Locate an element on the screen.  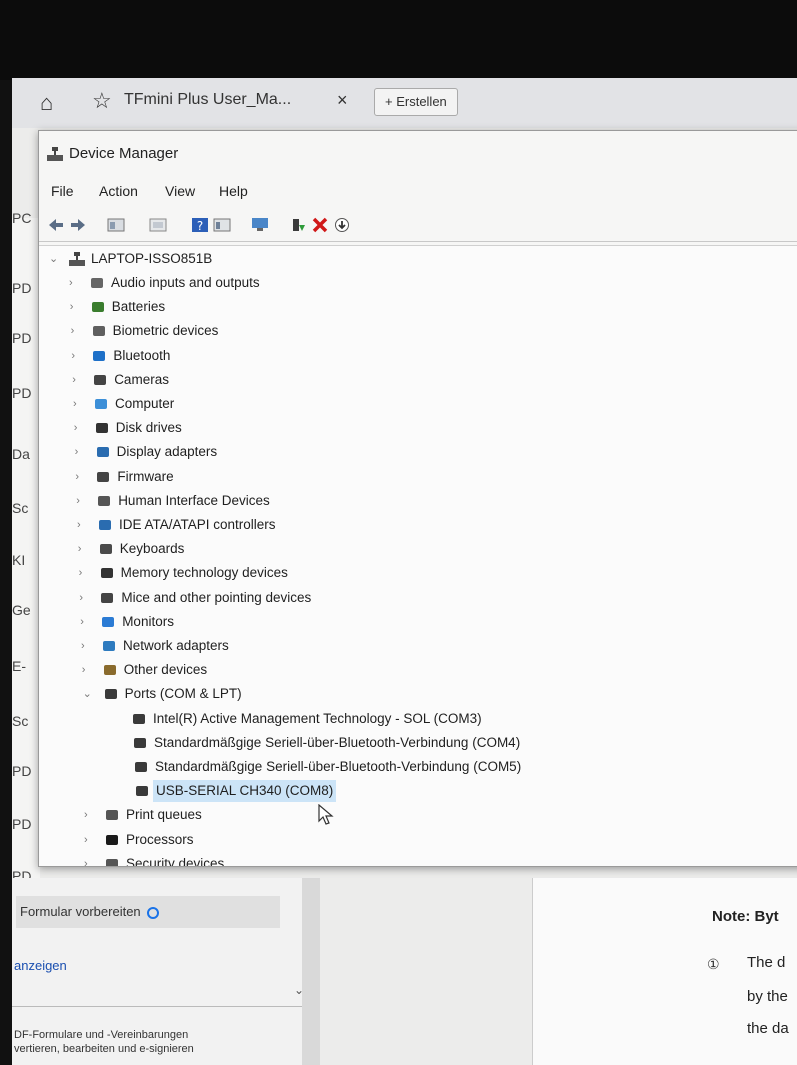
menu-file: File is located at coordinates (62, 191).